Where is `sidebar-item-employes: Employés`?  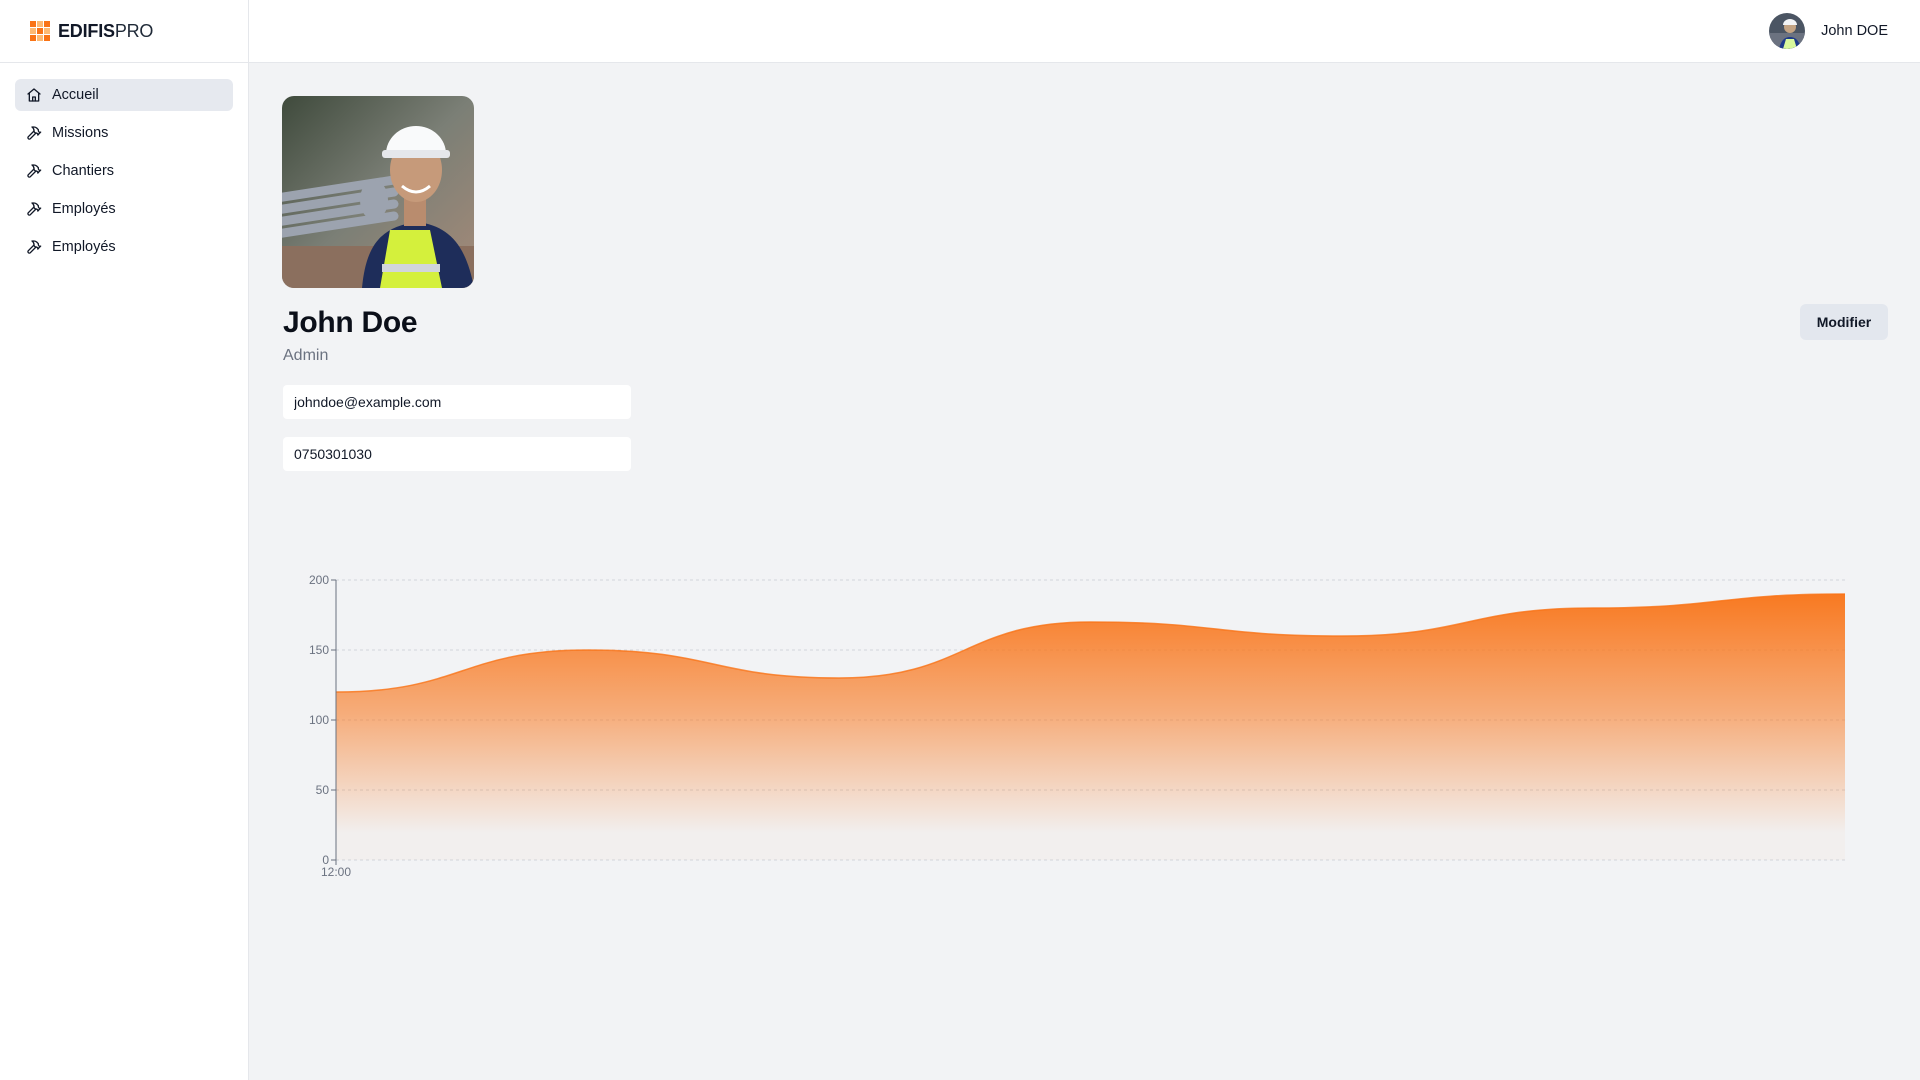
sidebar-item-employes: Employés is located at coordinates (124, 209).